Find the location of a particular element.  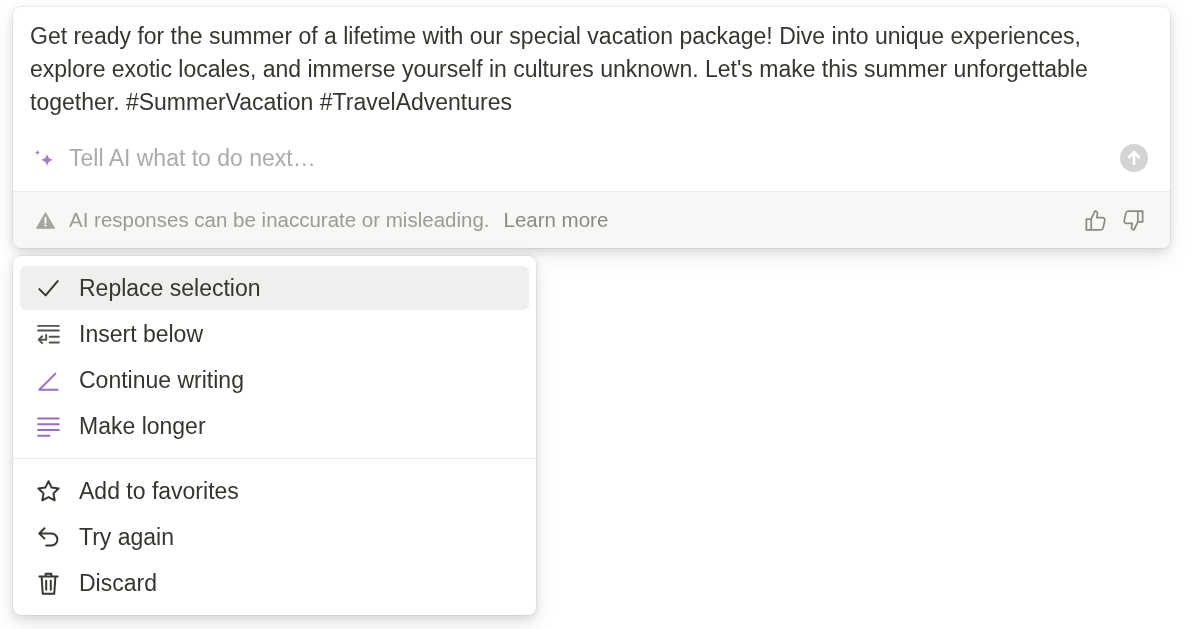

thumbs-down-icon is located at coordinates (1133, 220).